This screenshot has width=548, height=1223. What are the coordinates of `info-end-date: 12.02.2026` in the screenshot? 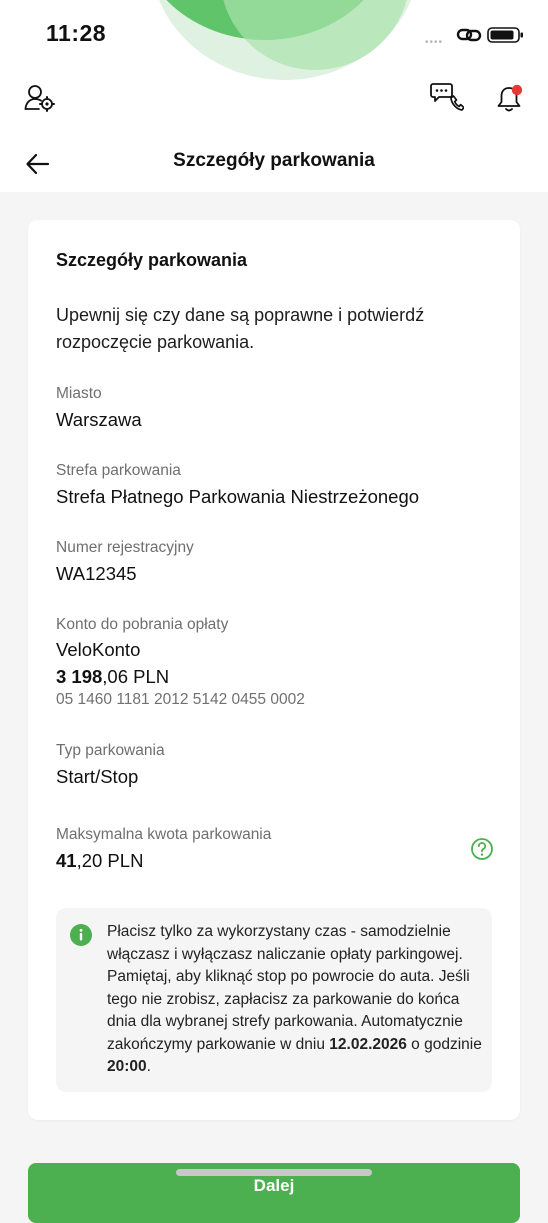 It's located at (368, 1044).